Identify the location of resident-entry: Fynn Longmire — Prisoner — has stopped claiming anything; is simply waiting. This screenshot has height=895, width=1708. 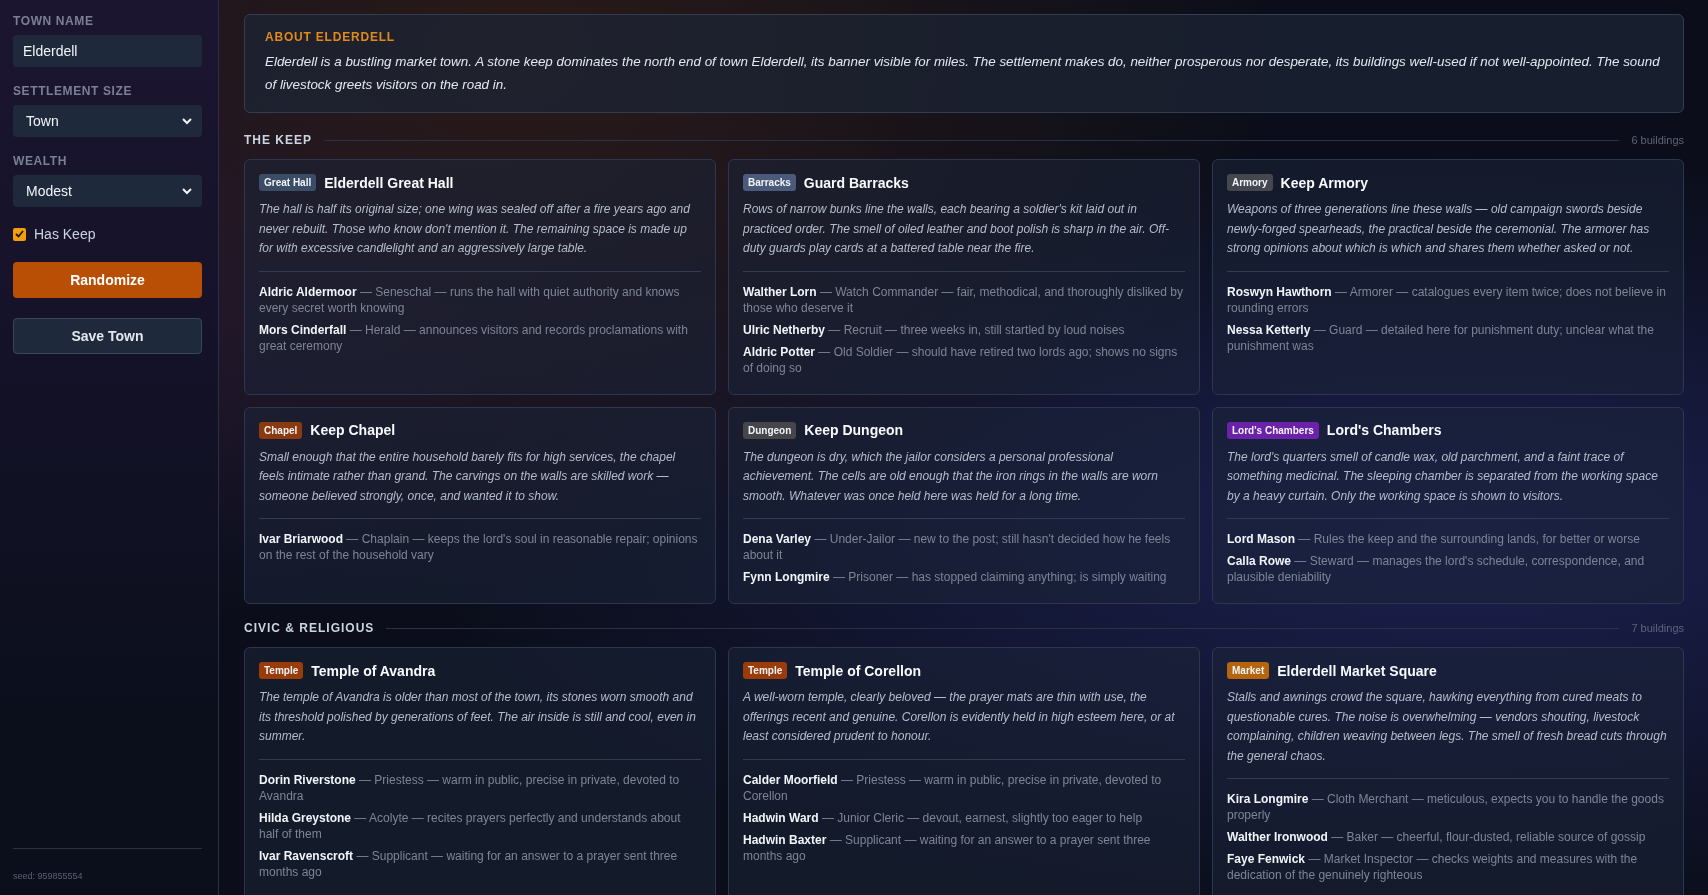
(955, 577).